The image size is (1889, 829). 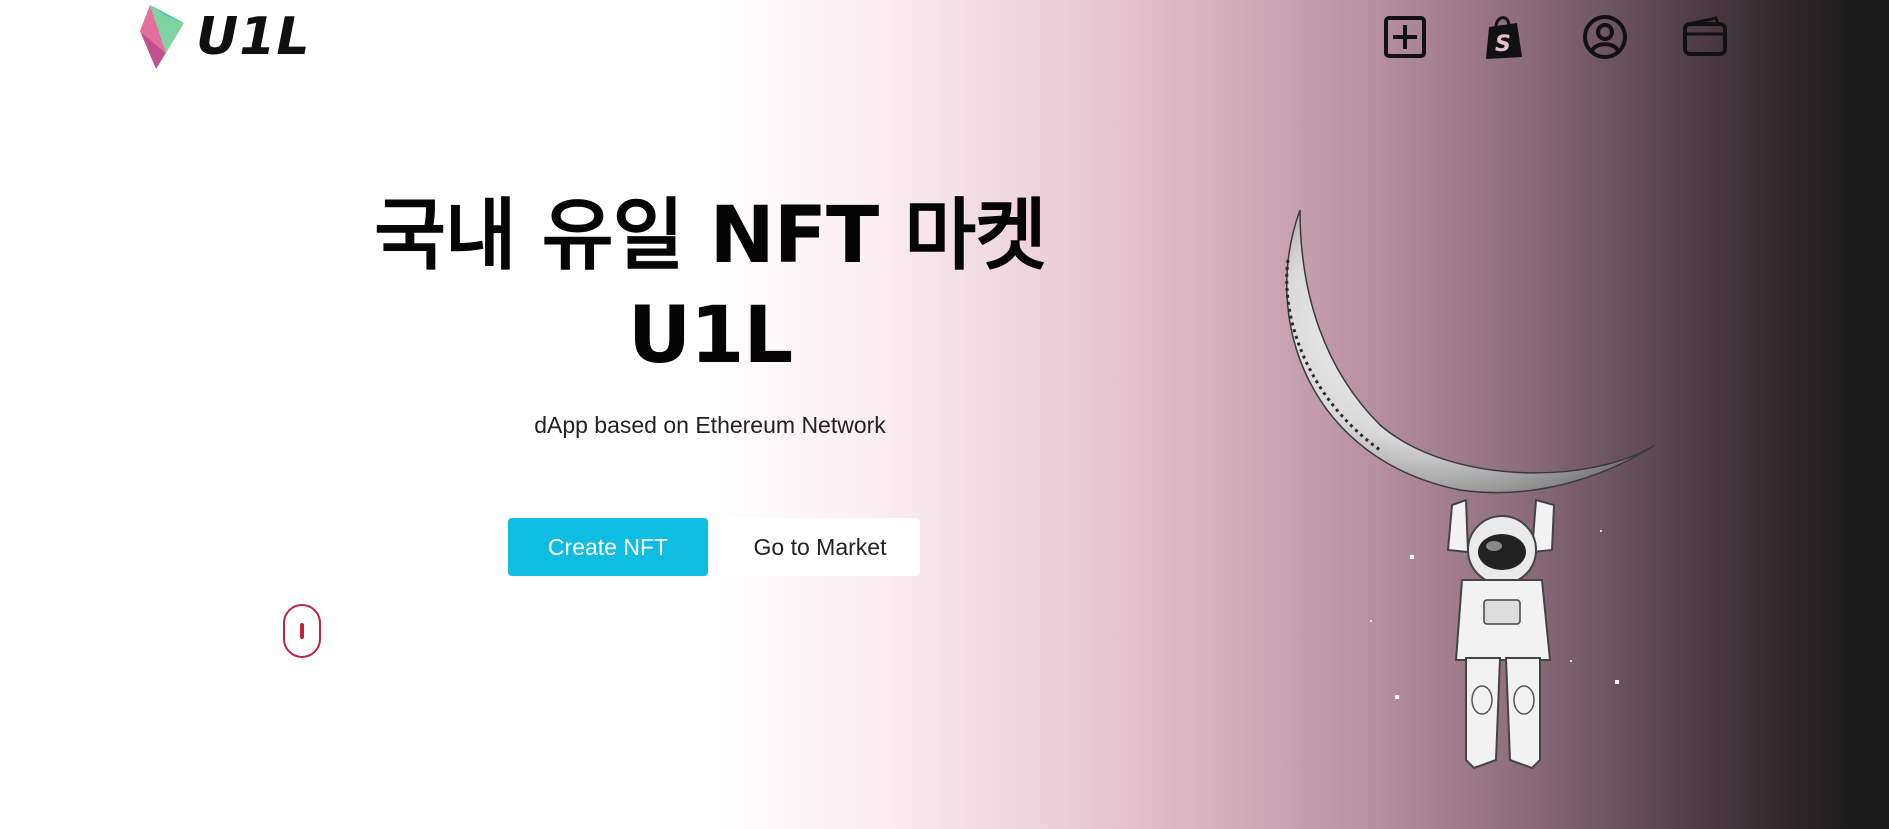 I want to click on hero-subtitle: U1L, so click(x=710, y=336).